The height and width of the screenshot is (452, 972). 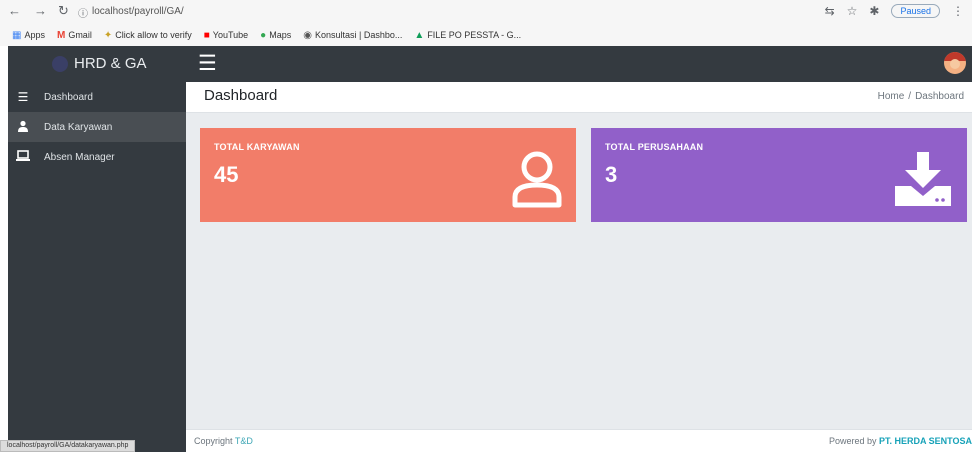 I want to click on top-navbar: HRD & GA ☰, so click(x=490, y=64).